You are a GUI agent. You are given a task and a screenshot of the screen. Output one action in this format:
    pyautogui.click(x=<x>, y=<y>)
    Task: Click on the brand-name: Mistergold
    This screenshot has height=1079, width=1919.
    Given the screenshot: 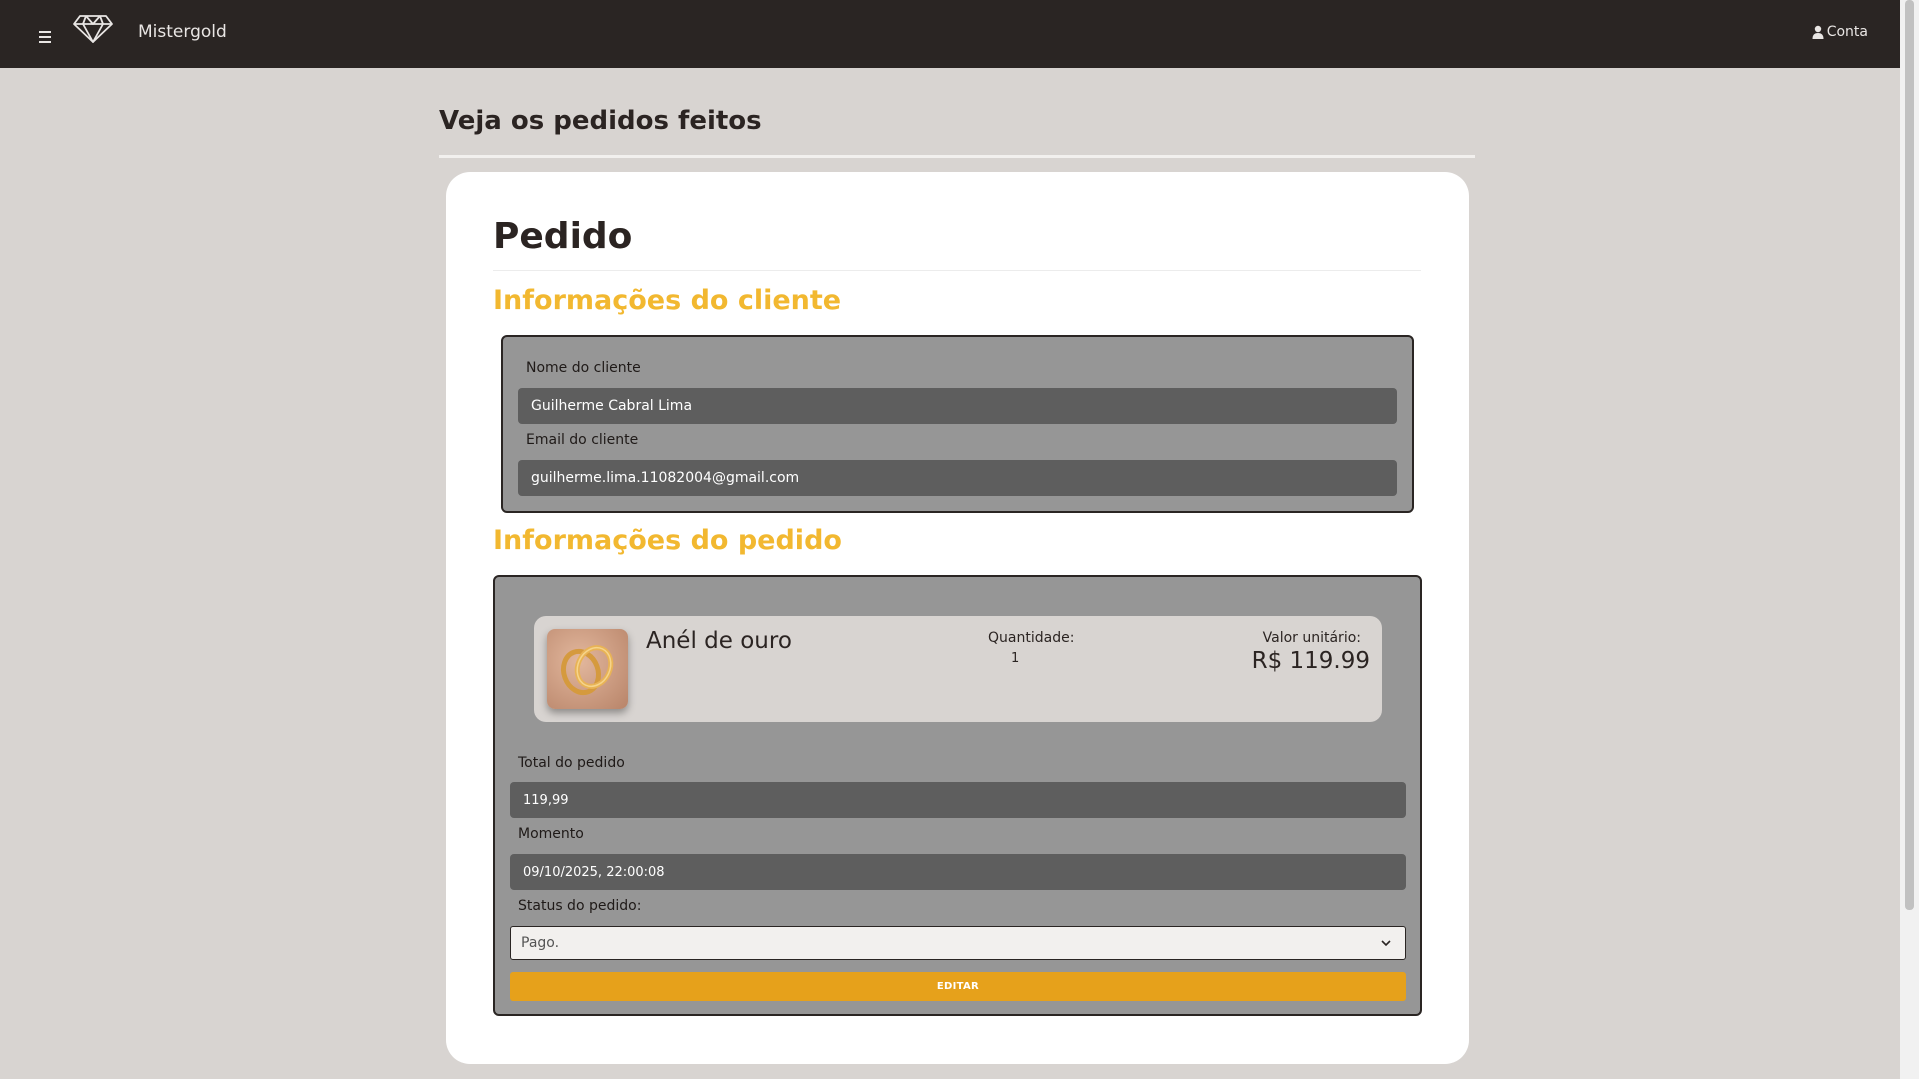 What is the action you would take?
    pyautogui.click(x=182, y=32)
    